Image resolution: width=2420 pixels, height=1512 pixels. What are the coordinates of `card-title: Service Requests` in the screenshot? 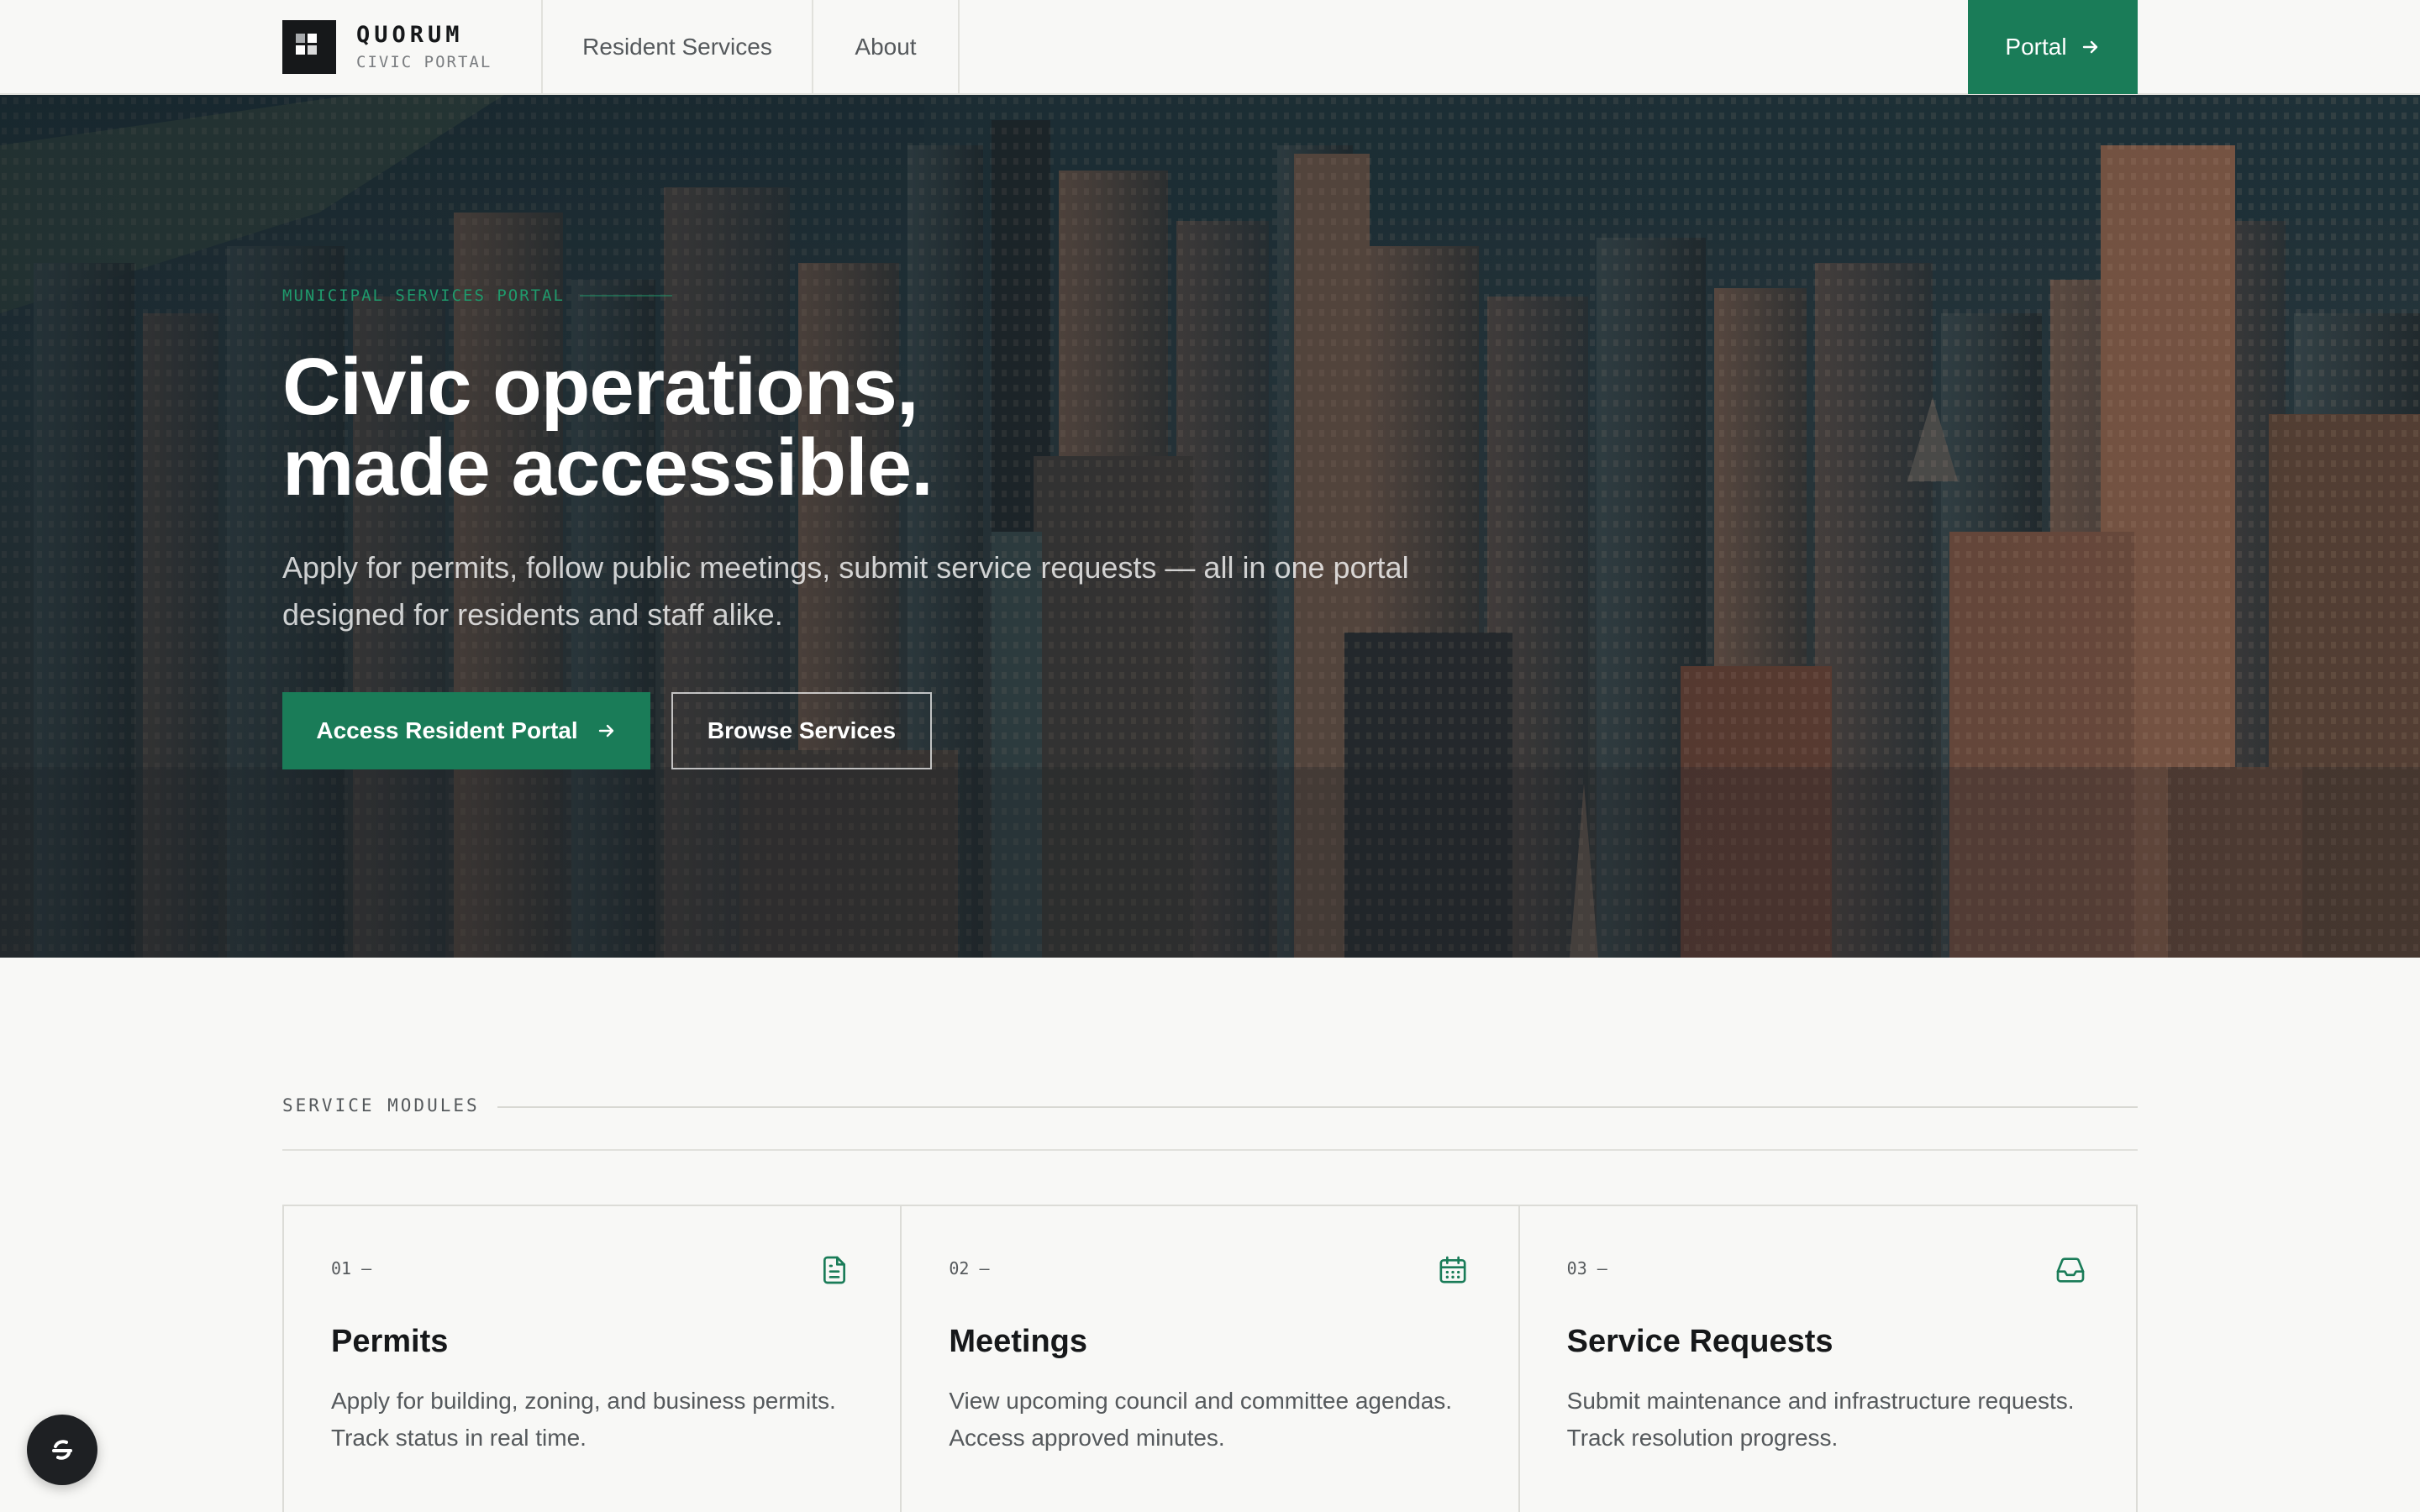 It's located at (1699, 1341).